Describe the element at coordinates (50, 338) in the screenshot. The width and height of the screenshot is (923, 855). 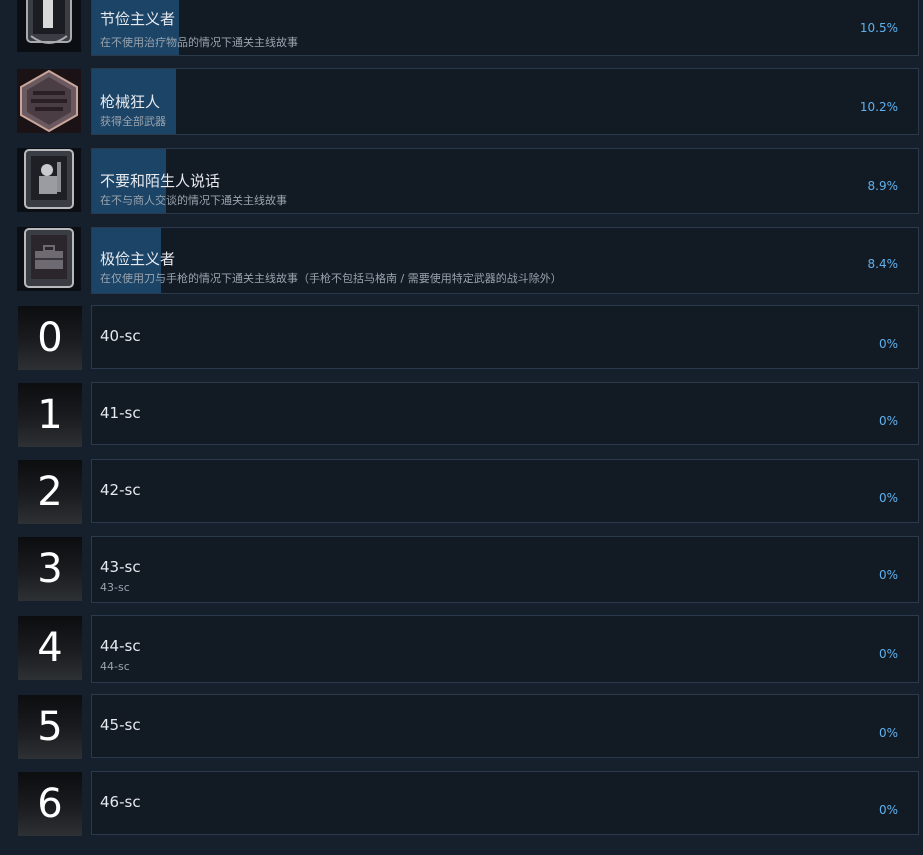
I see `number-icon: 0` at that location.